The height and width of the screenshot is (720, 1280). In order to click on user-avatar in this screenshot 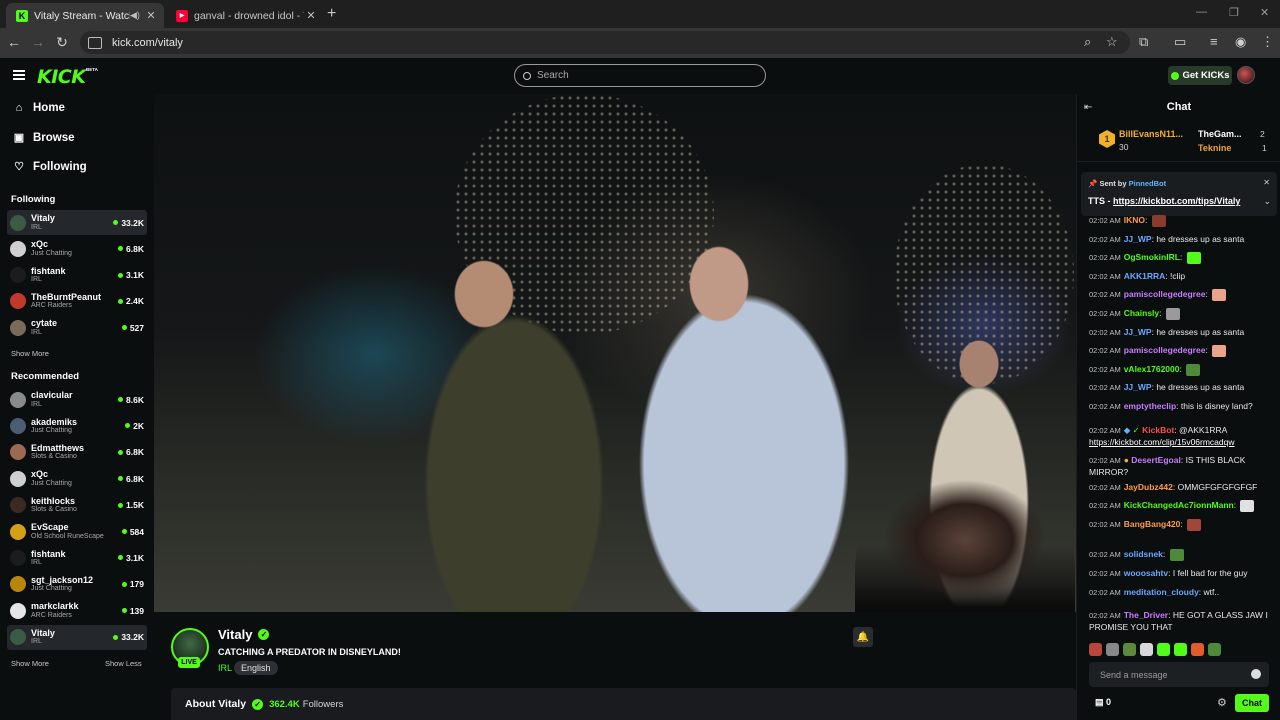, I will do `click(1246, 75)`.